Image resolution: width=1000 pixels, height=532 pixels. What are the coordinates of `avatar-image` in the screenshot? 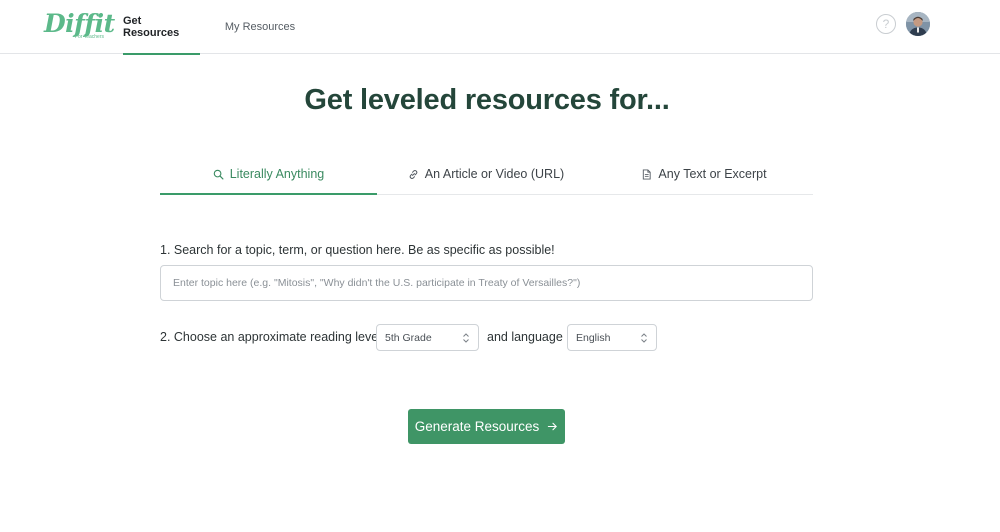 It's located at (918, 24).